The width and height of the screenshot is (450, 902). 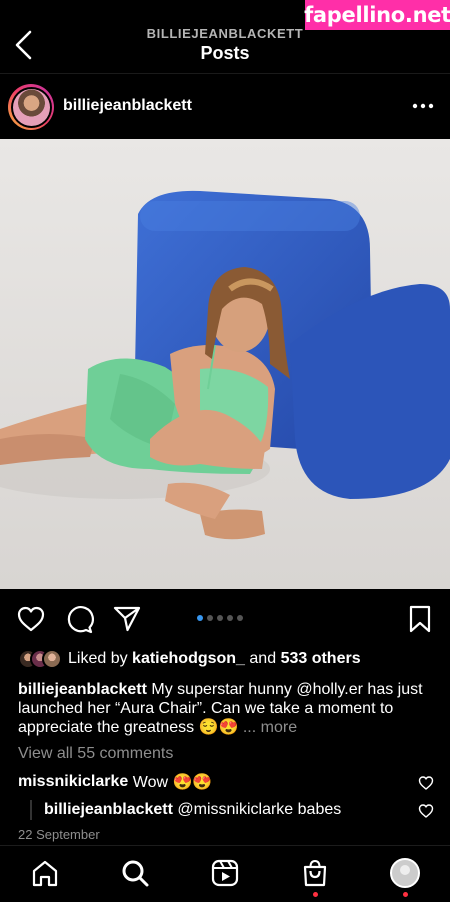 What do you see at coordinates (377, 15) in the screenshot?
I see `watermark-badge: fapellino.net` at bounding box center [377, 15].